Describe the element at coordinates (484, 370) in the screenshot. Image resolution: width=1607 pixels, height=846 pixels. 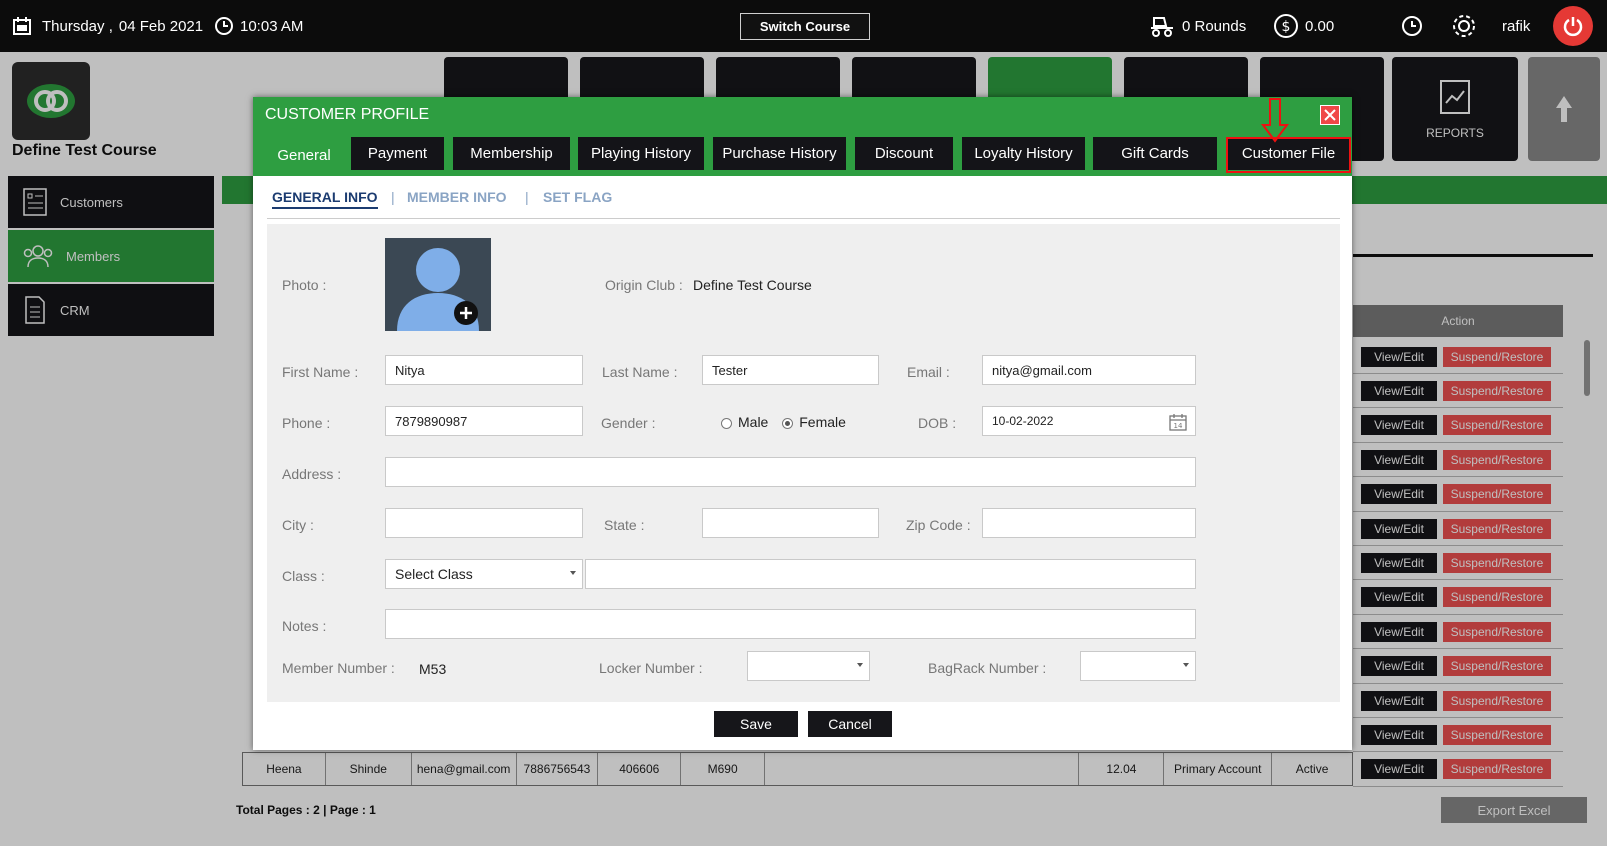
I see `first-name-input: Nitya` at that location.